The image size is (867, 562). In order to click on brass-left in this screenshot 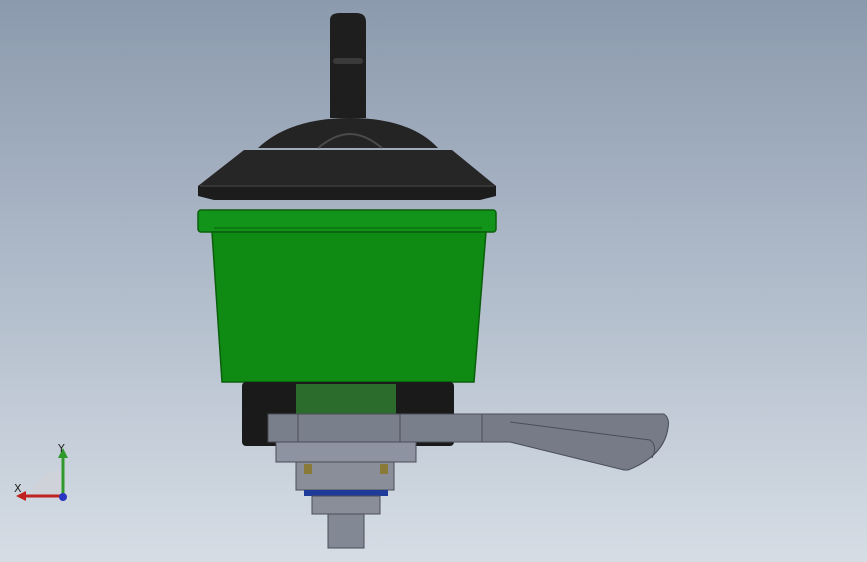, I will do `click(308, 469)`.